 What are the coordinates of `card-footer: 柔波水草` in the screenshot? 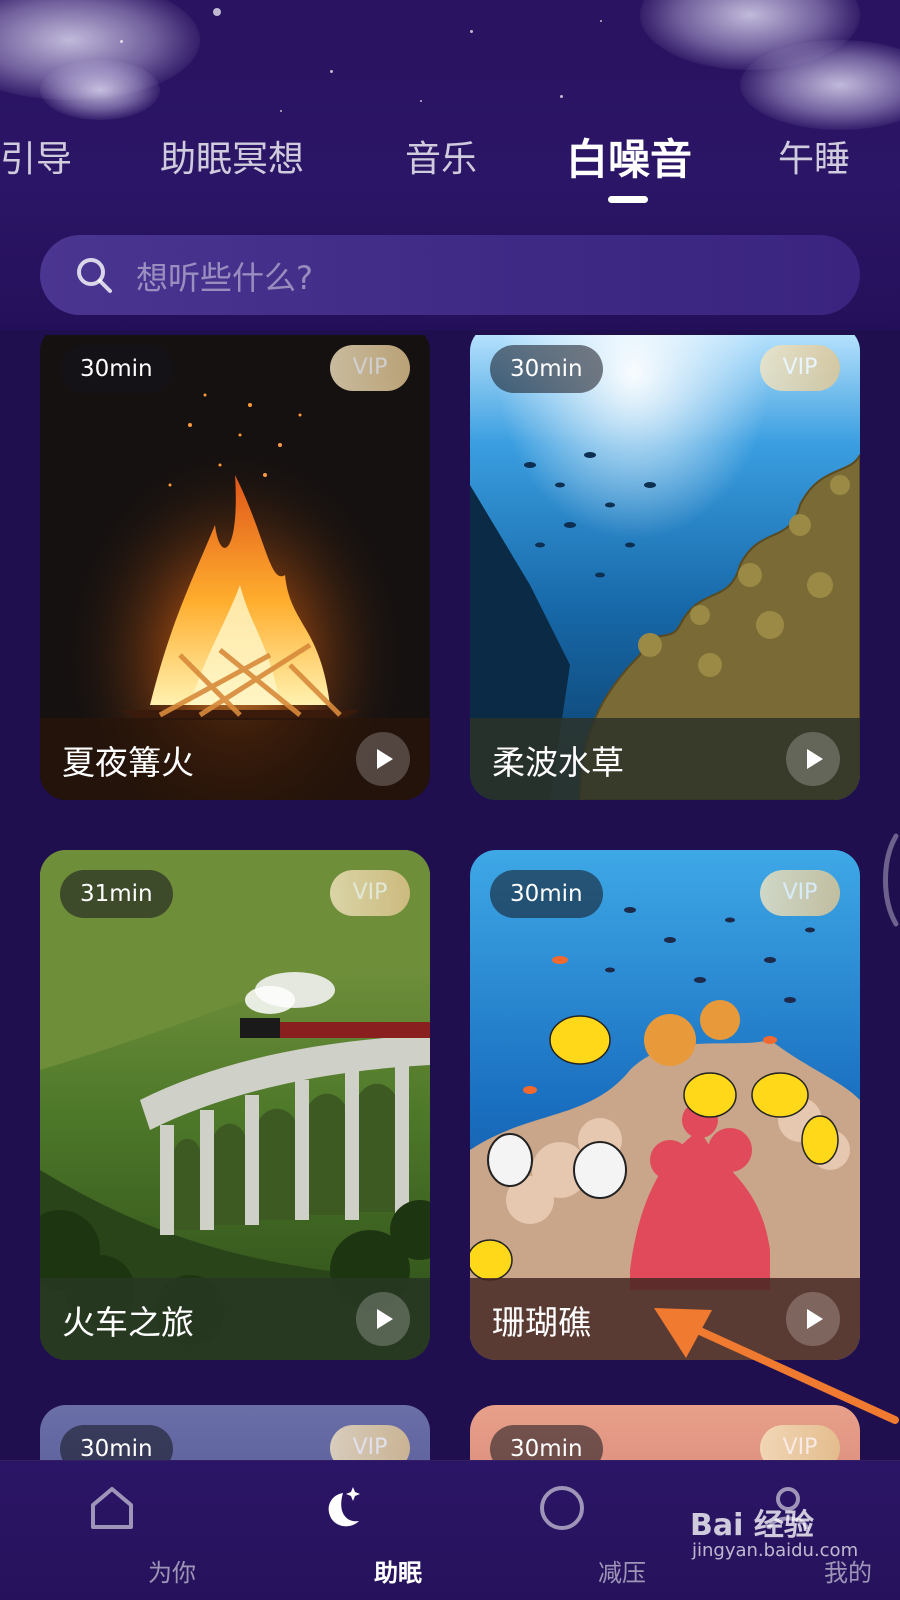 It's located at (665, 759).